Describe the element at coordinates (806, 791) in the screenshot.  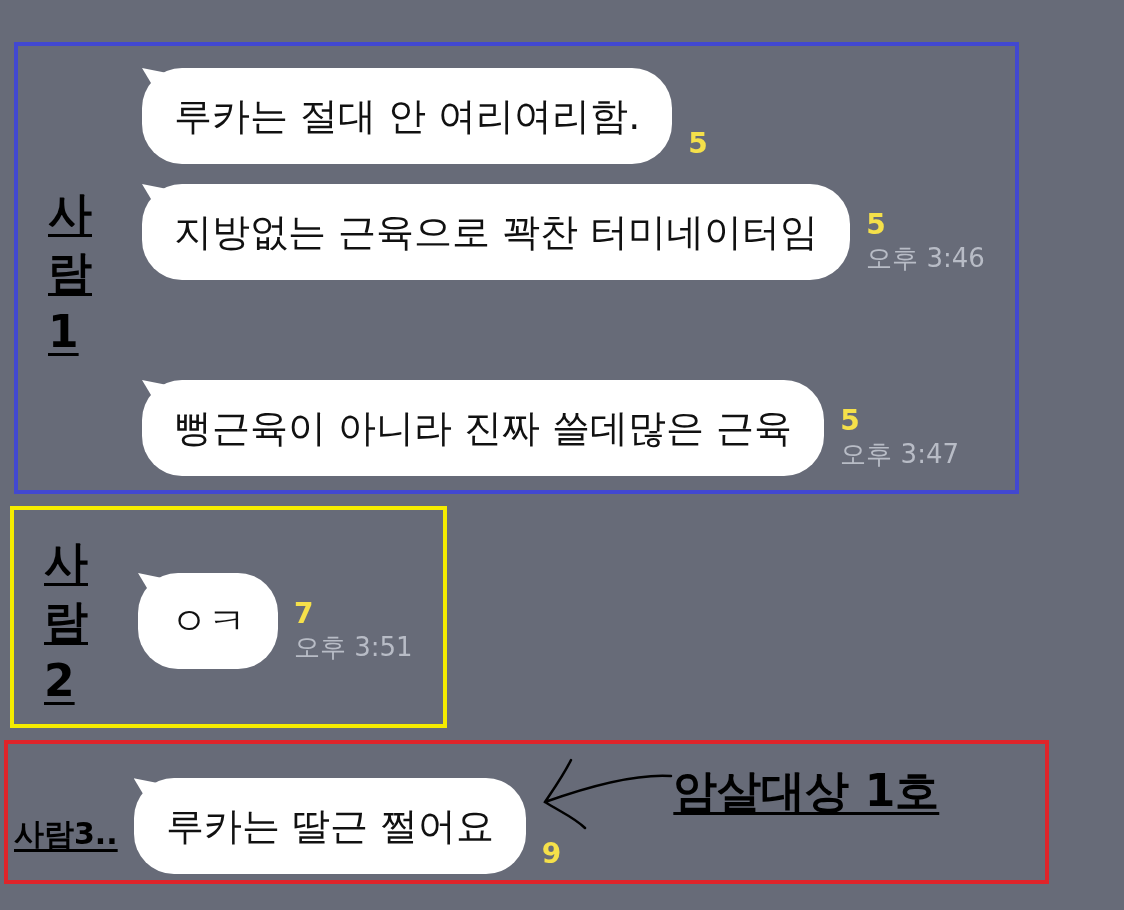
I see `annotation-text: 암살대상 1호` at that location.